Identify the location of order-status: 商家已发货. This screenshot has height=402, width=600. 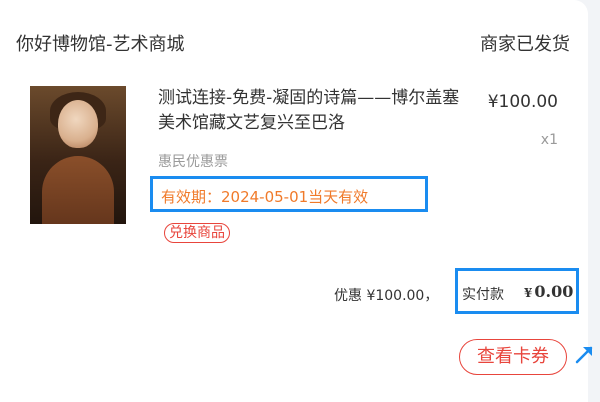
(525, 44).